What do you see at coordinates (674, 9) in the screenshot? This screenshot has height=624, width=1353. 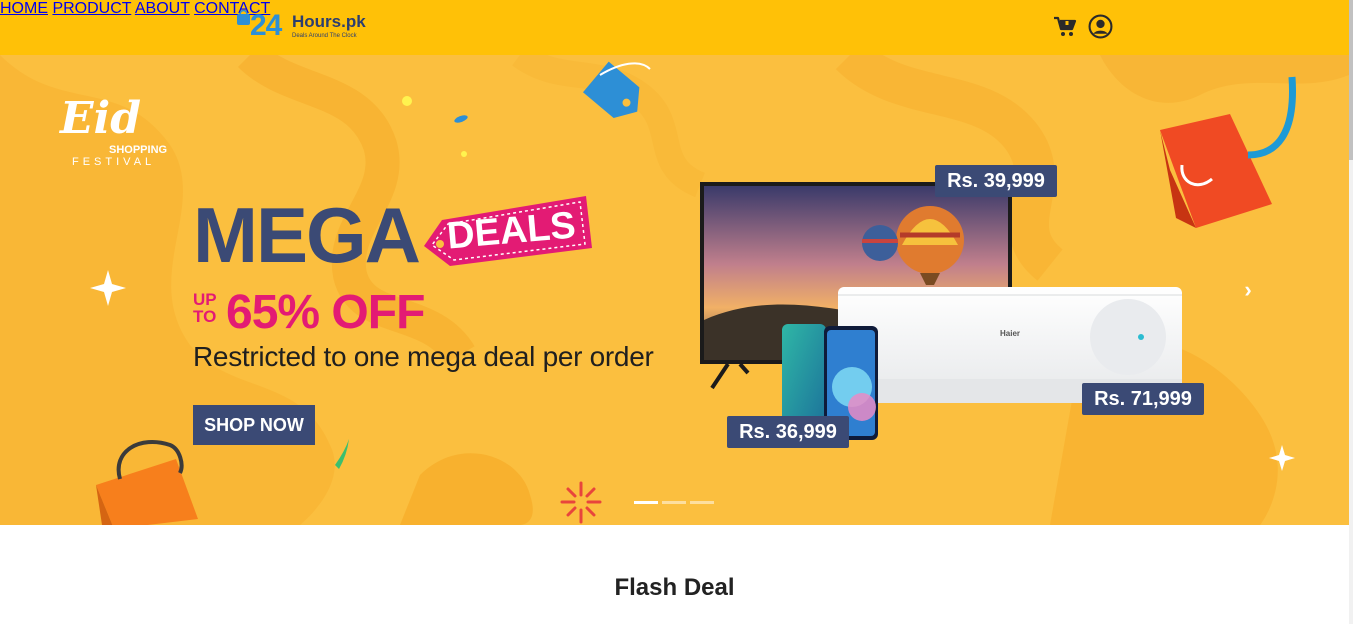 I see `main-nav: HOME PRODUCT ABOUT CONTACT` at bounding box center [674, 9].